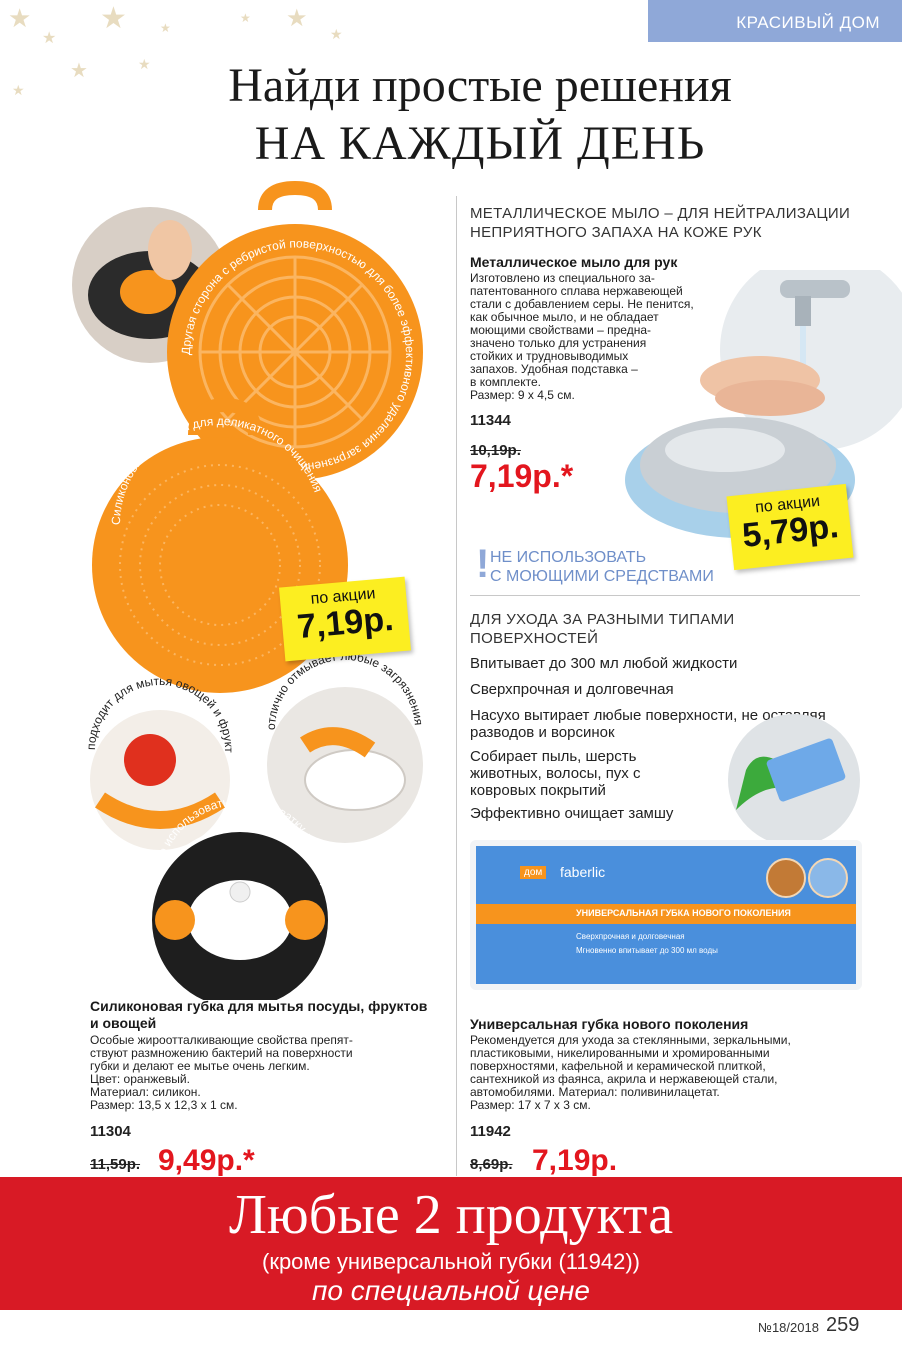 This screenshot has height=1352, width=902. What do you see at coordinates (491, 1164) in the screenshot?
I see `universal-old-price: 8,69р.` at bounding box center [491, 1164].